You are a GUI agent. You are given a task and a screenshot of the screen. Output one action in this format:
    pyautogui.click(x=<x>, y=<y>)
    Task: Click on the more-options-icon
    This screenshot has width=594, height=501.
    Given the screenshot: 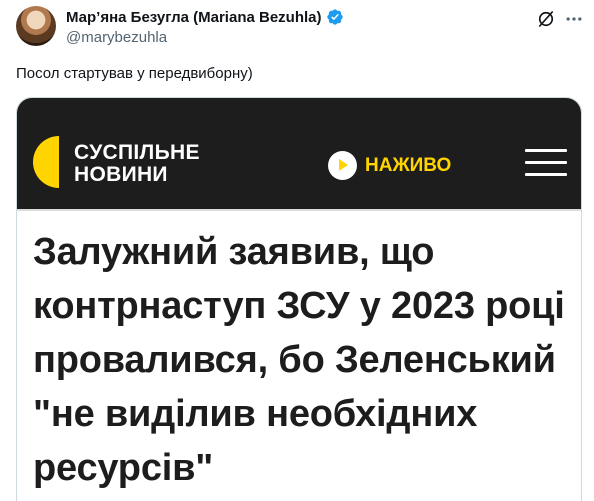 What is the action you would take?
    pyautogui.click(x=574, y=19)
    